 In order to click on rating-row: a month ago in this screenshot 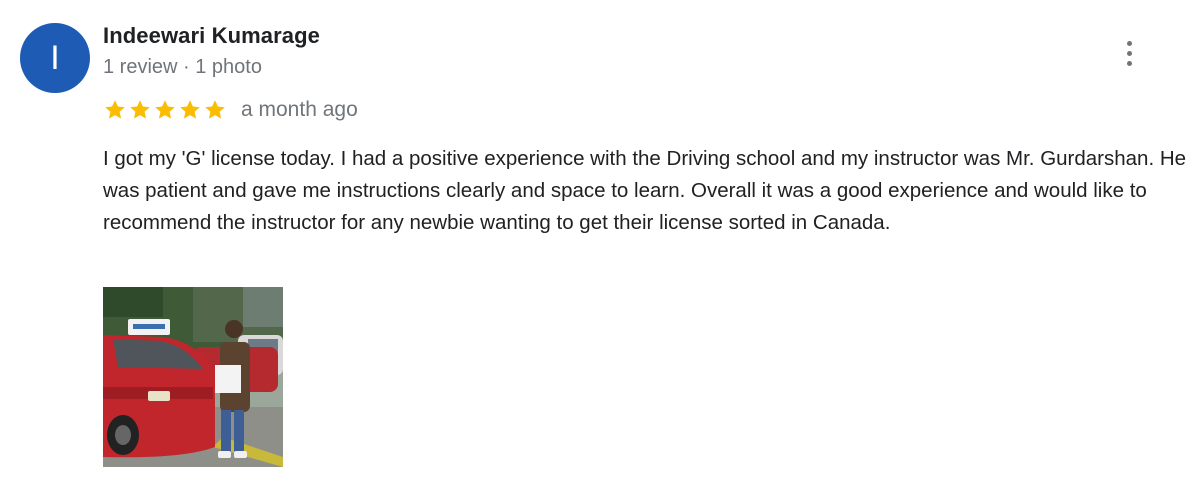, I will do `click(230, 110)`.